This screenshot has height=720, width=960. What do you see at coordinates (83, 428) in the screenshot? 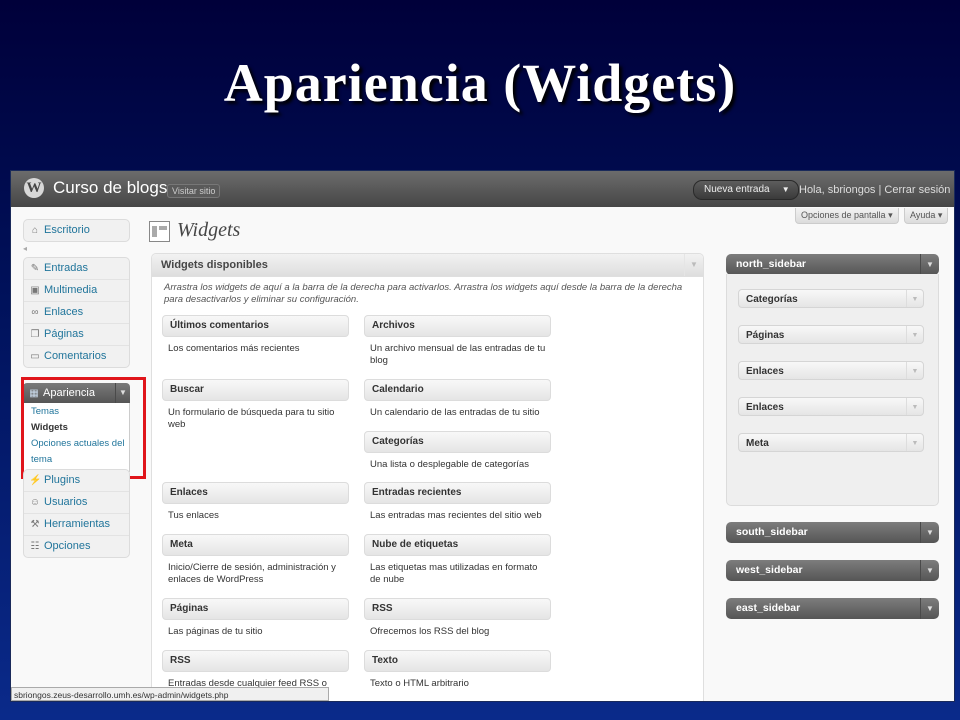
I see `highlight-box` at bounding box center [83, 428].